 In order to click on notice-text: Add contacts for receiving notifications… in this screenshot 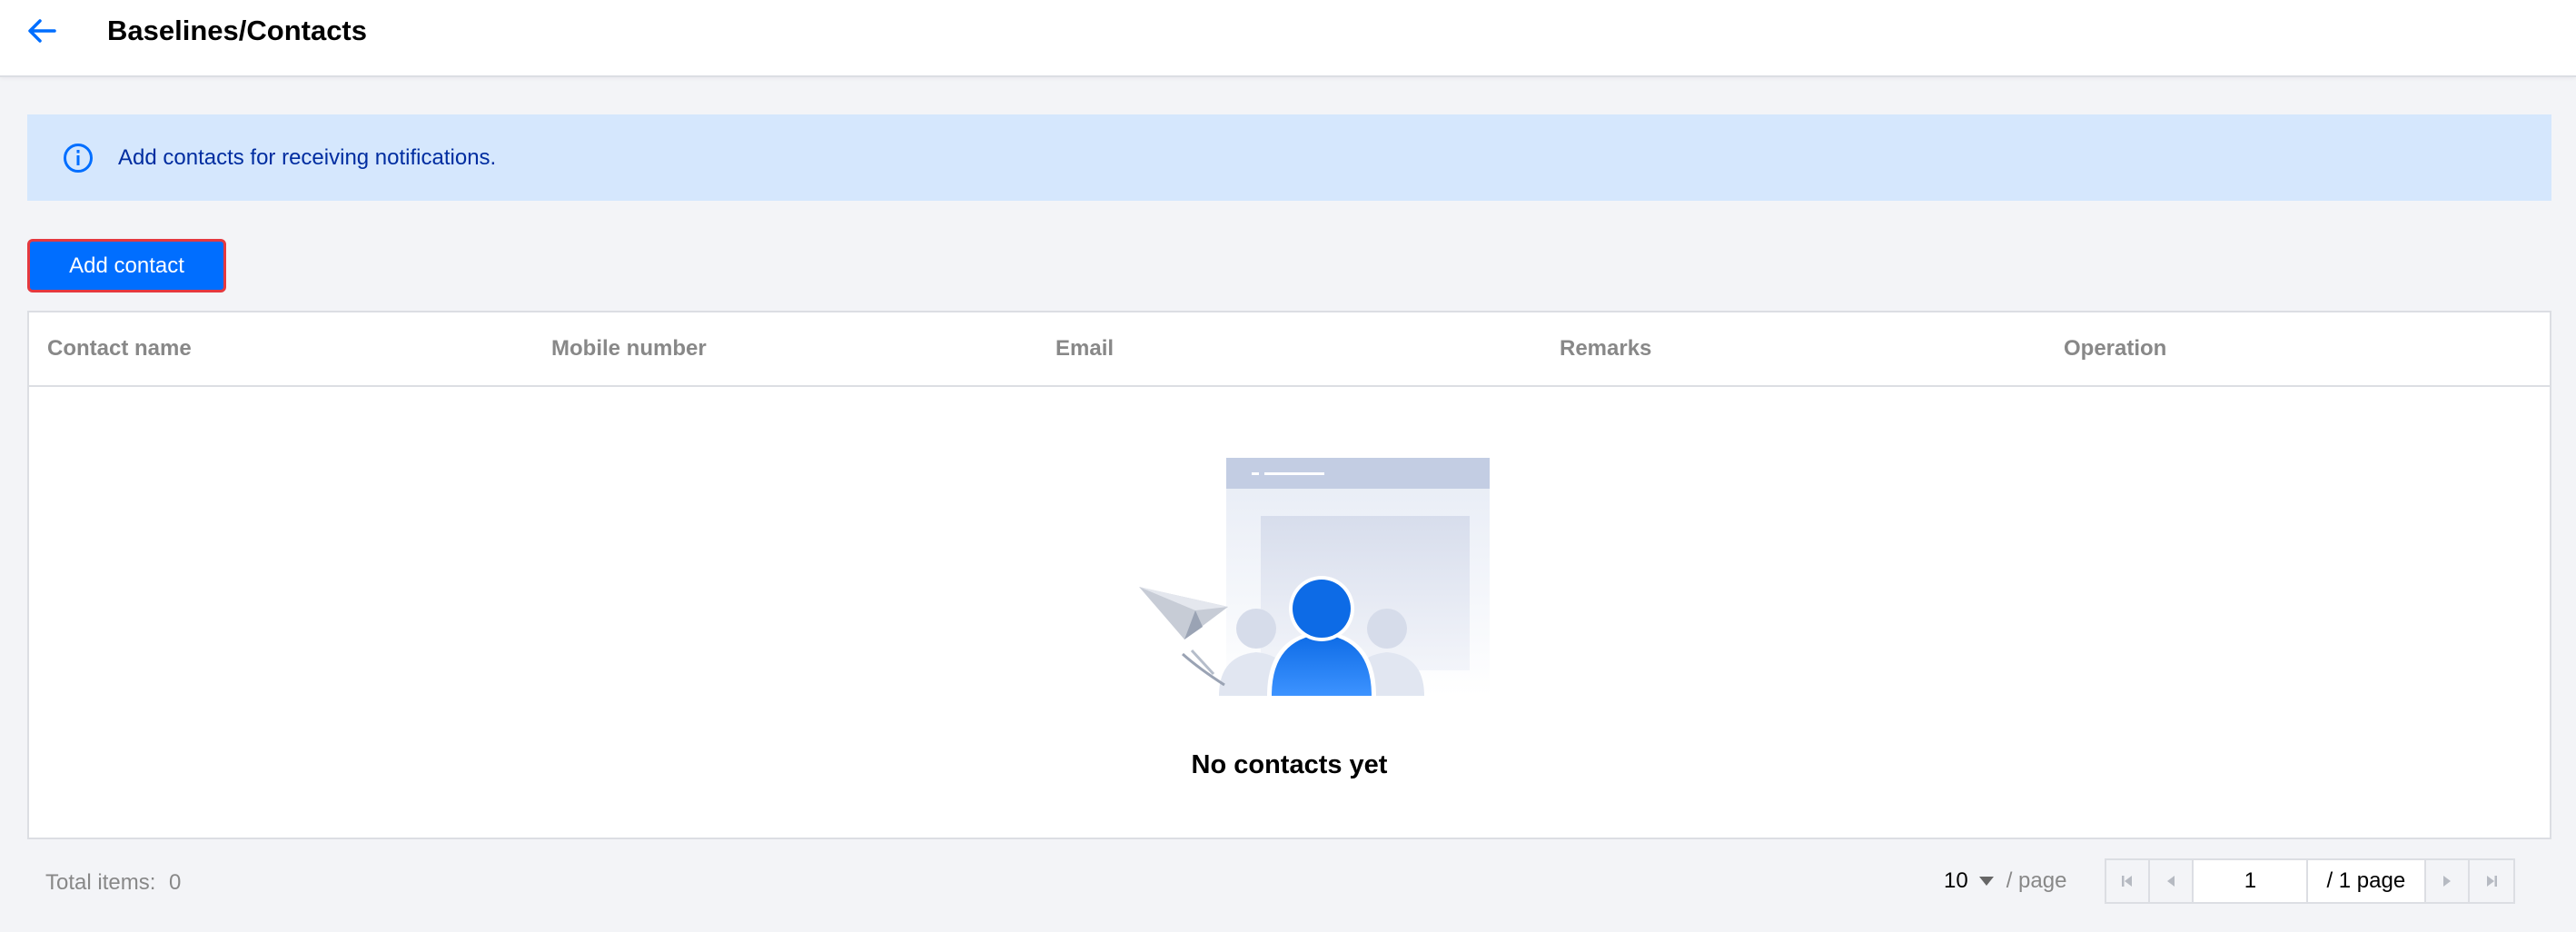, I will do `click(307, 157)`.